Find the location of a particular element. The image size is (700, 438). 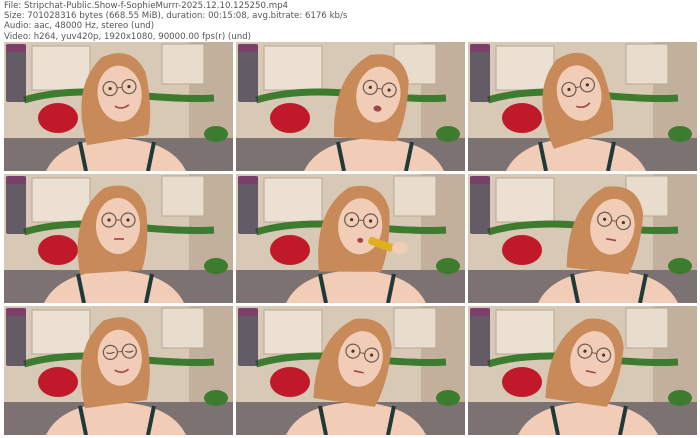

hand is located at coordinates (400, 248).